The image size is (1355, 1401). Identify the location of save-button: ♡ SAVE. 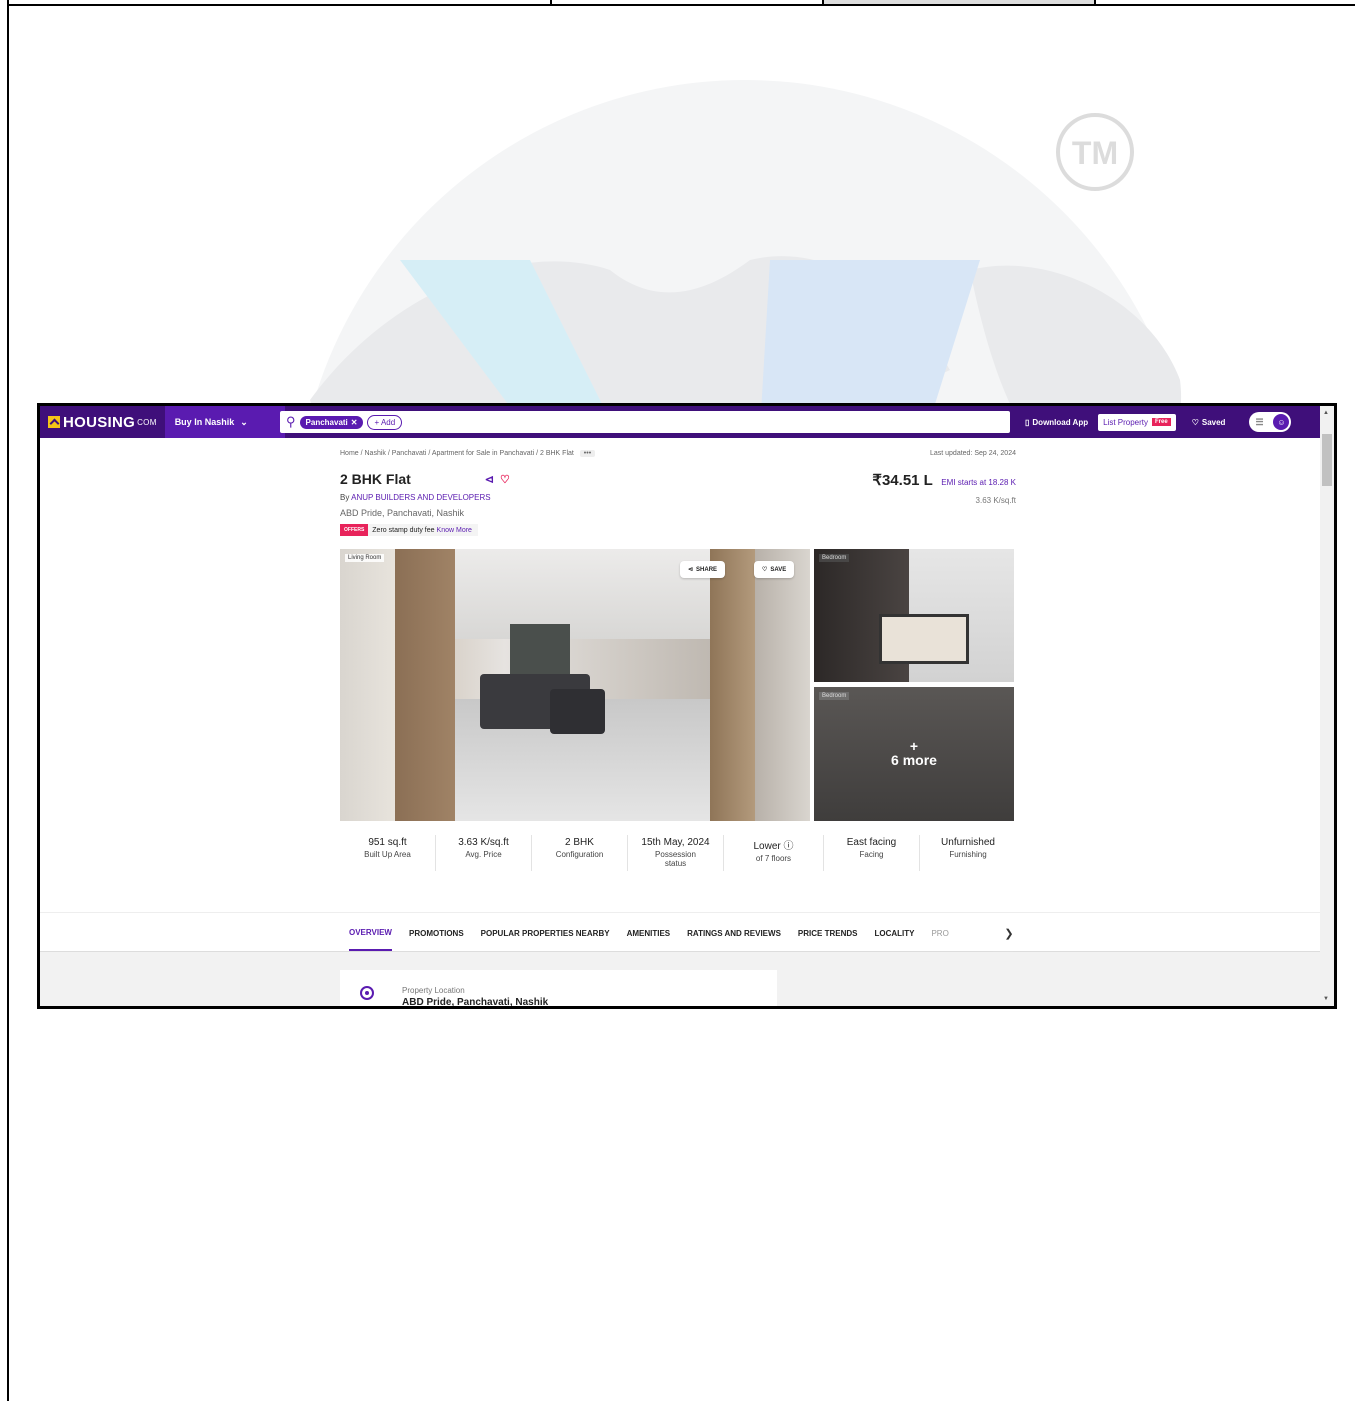
(774, 569).